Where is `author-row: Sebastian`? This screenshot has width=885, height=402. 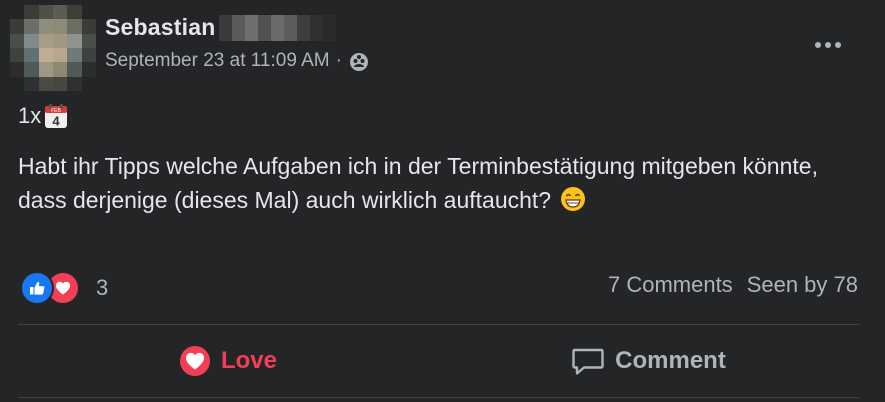 author-row: Sebastian is located at coordinates (221, 27).